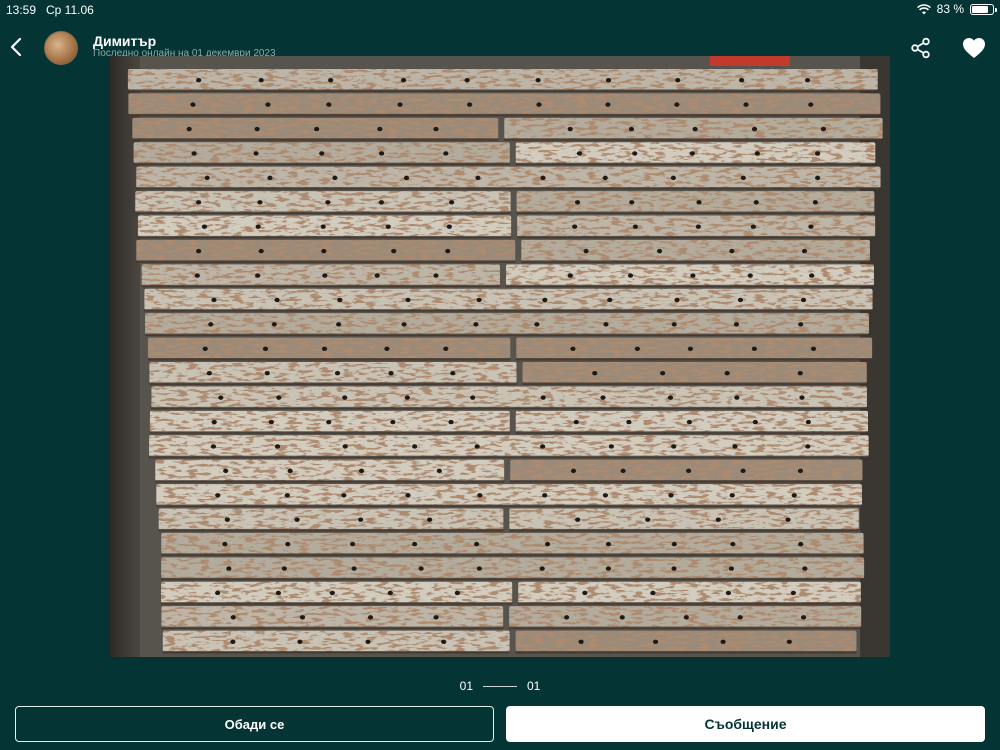 Image resolution: width=1000 pixels, height=750 pixels. Describe the element at coordinates (70, 10) in the screenshot. I see `status-date: Ср 11.06` at that location.